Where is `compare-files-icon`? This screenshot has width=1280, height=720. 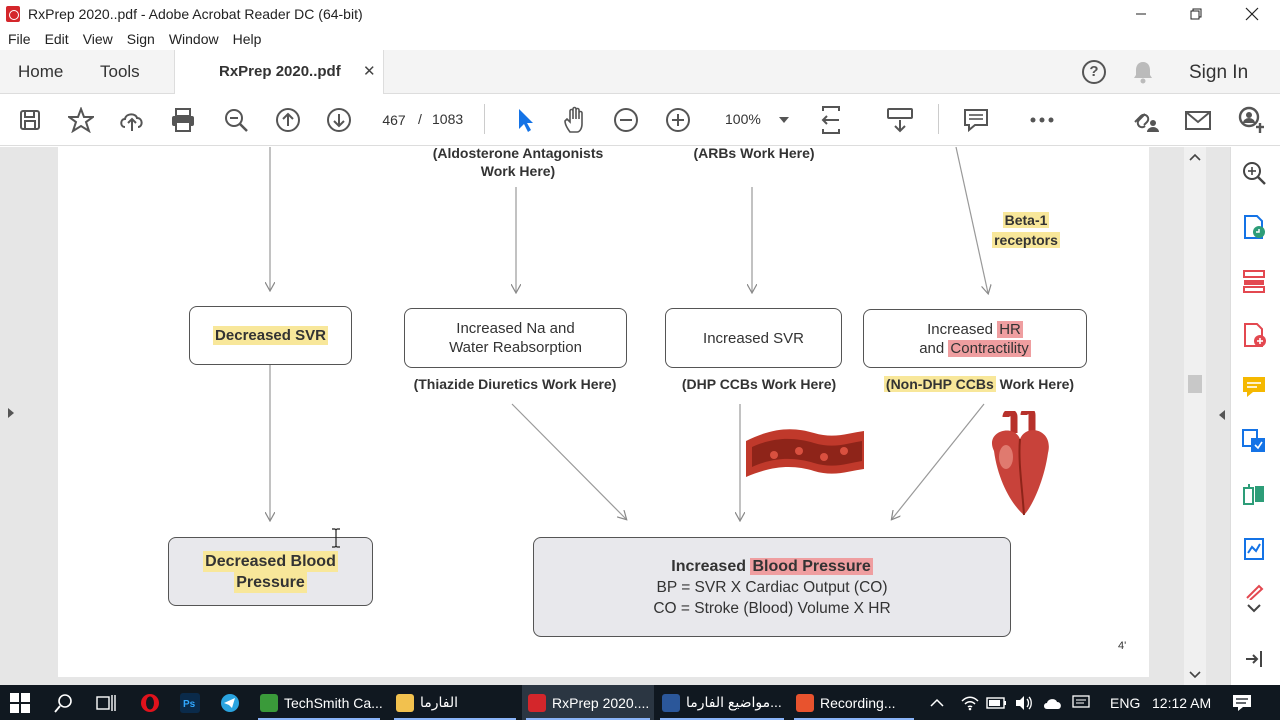
compare-files-icon is located at coordinates (1254, 495).